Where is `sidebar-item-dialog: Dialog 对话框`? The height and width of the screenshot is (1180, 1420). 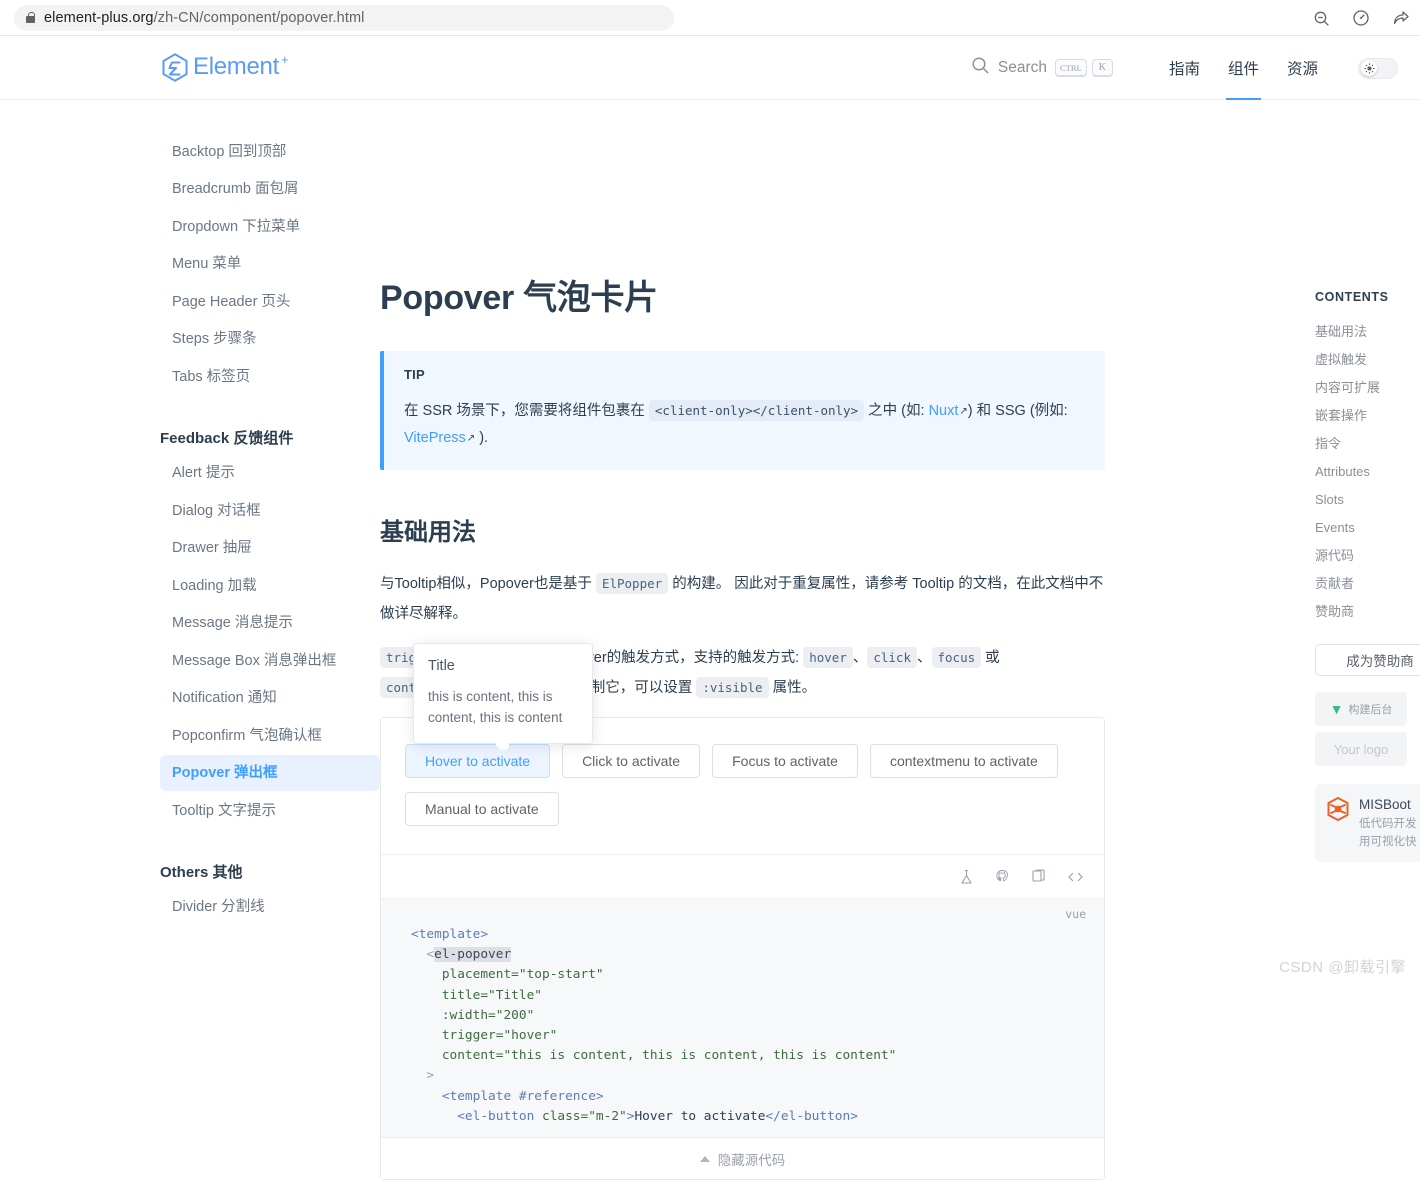
sidebar-item-dialog: Dialog 对话框 is located at coordinates (270, 511).